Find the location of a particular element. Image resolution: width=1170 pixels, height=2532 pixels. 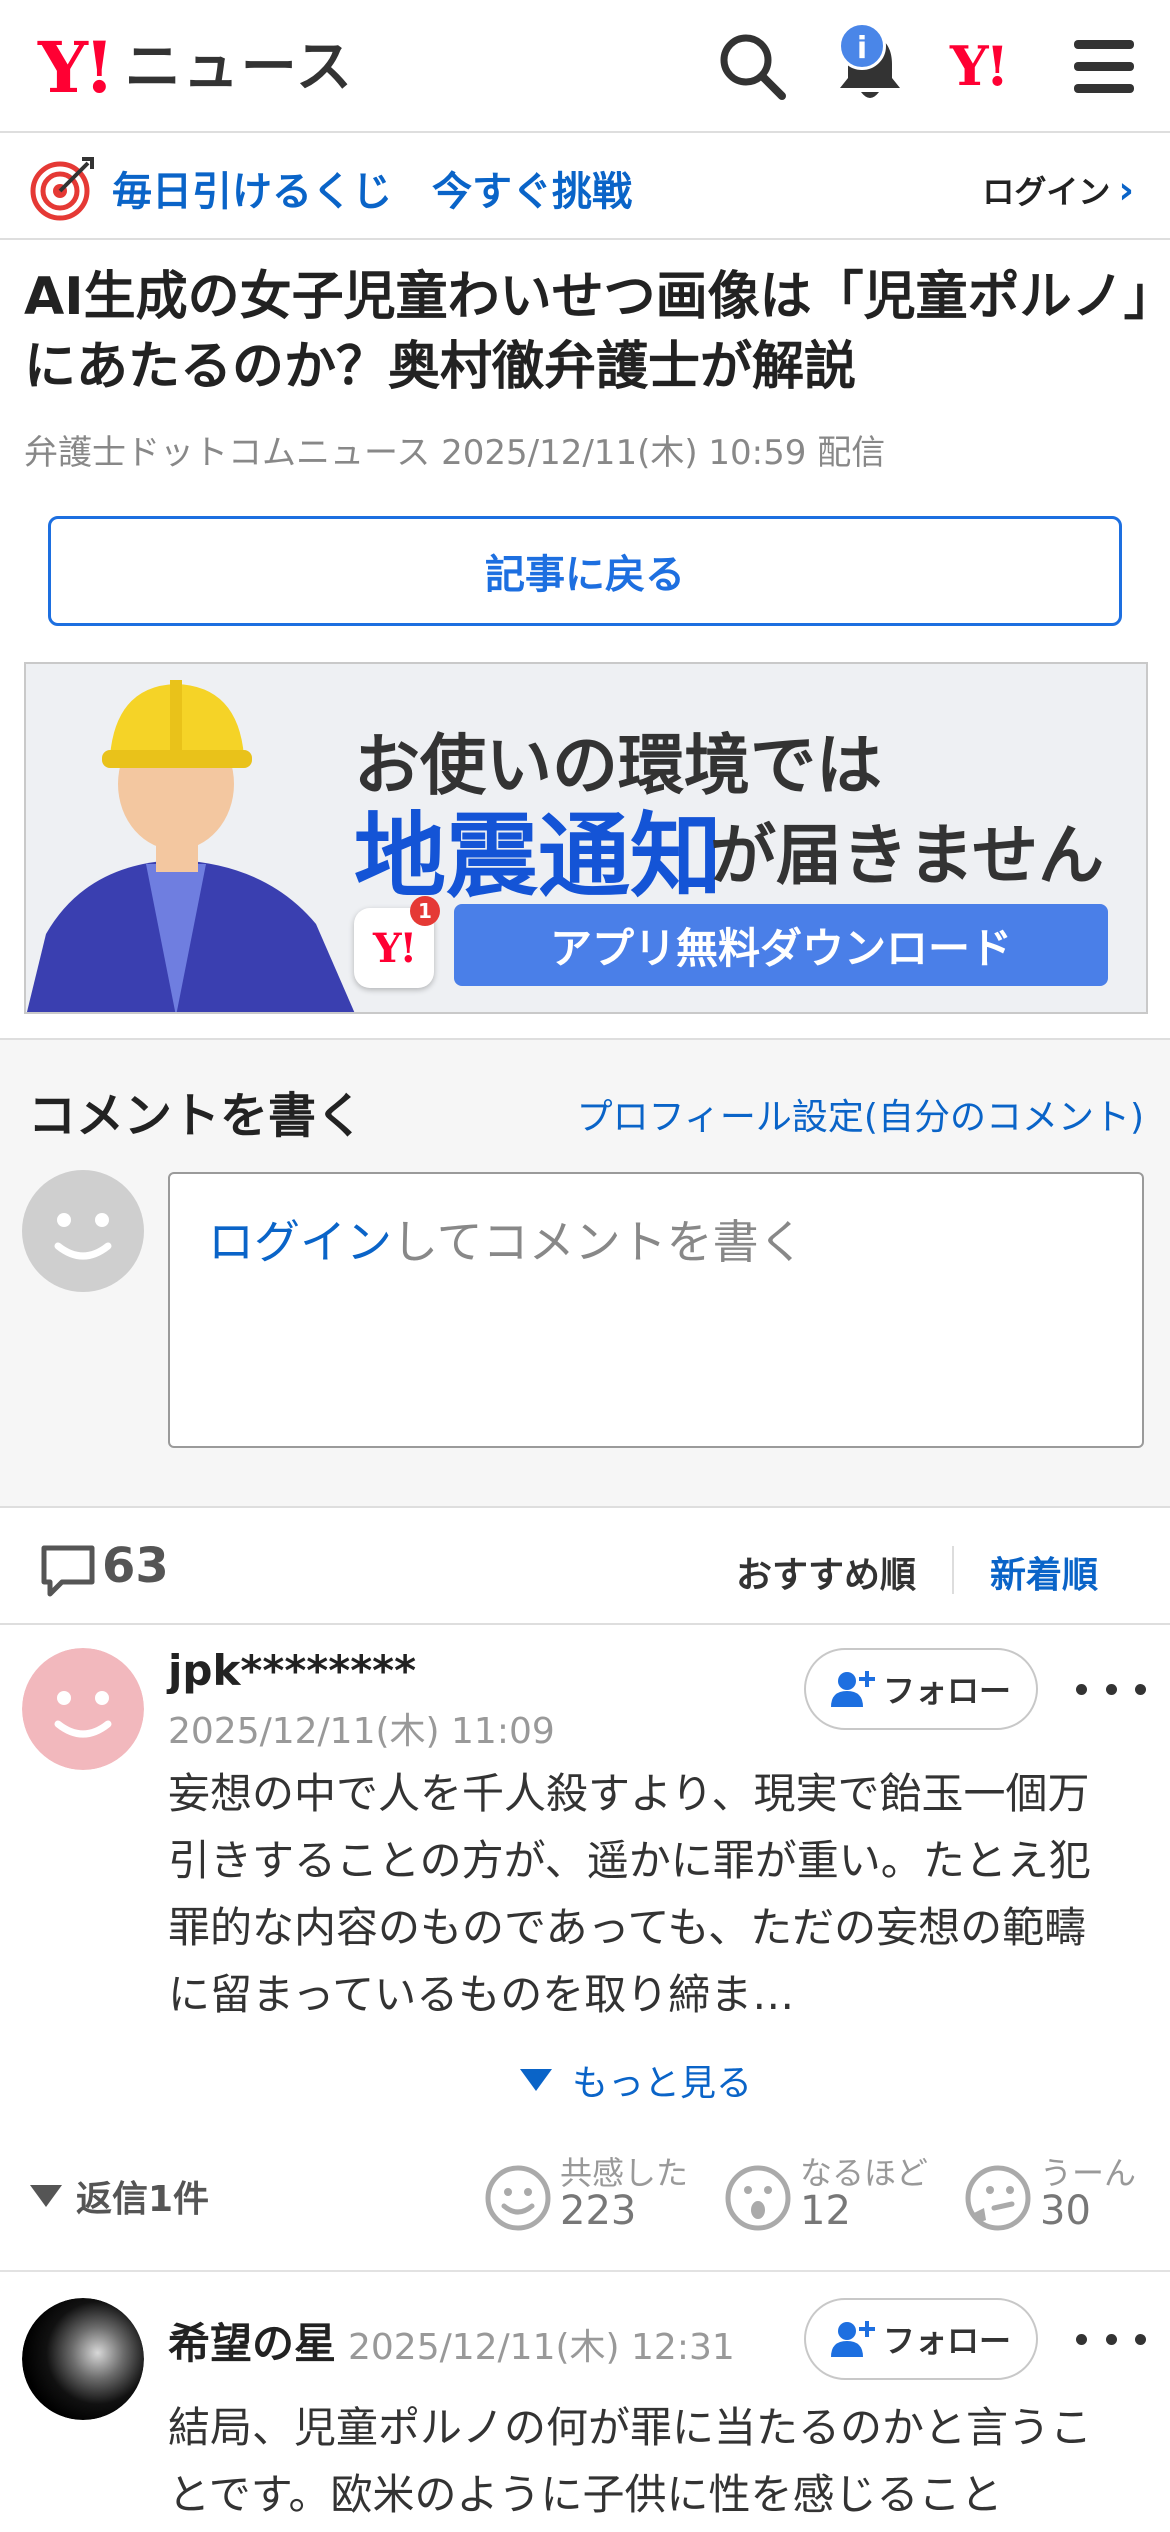

replies-toggle: 返信1件 is located at coordinates (119, 2196).